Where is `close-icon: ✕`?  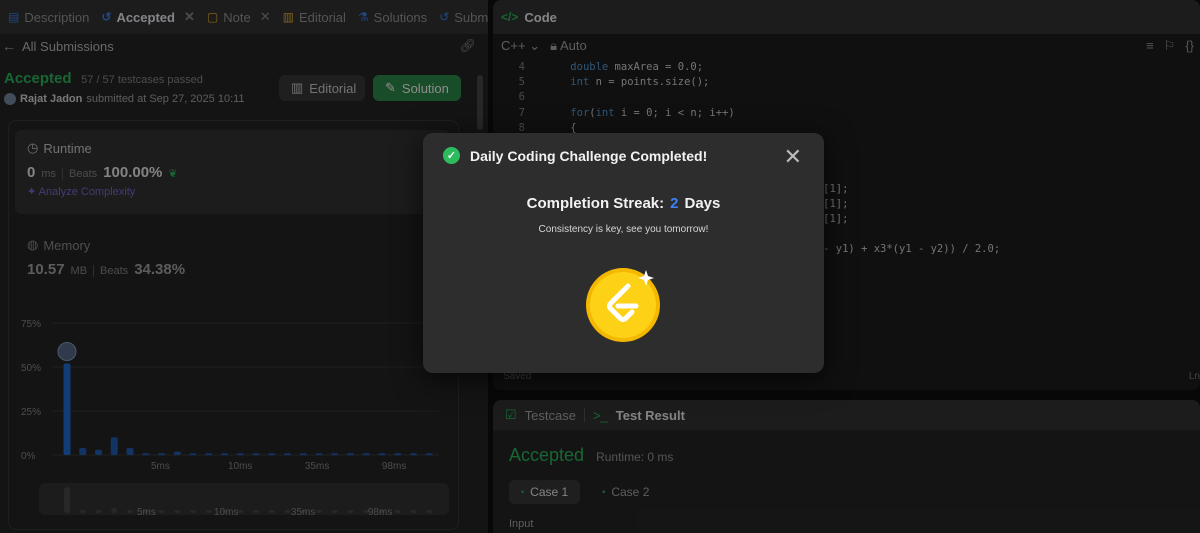
close-icon: ✕ is located at coordinates (793, 157).